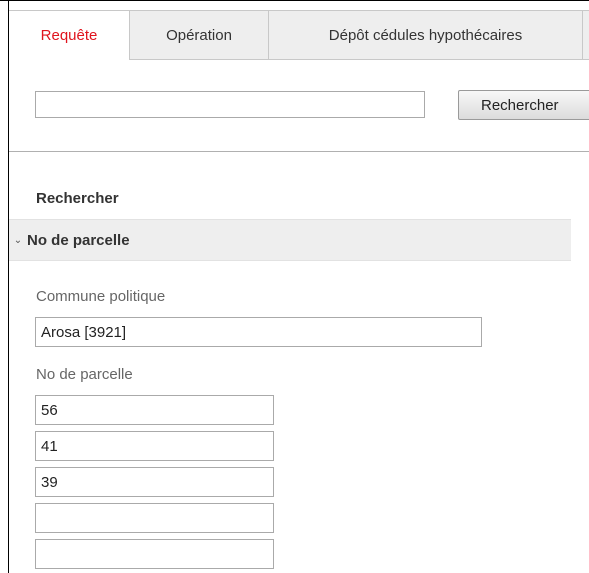 This screenshot has height=573, width=589. Describe the element at coordinates (8, 286) in the screenshot. I see `window-left-border` at that location.